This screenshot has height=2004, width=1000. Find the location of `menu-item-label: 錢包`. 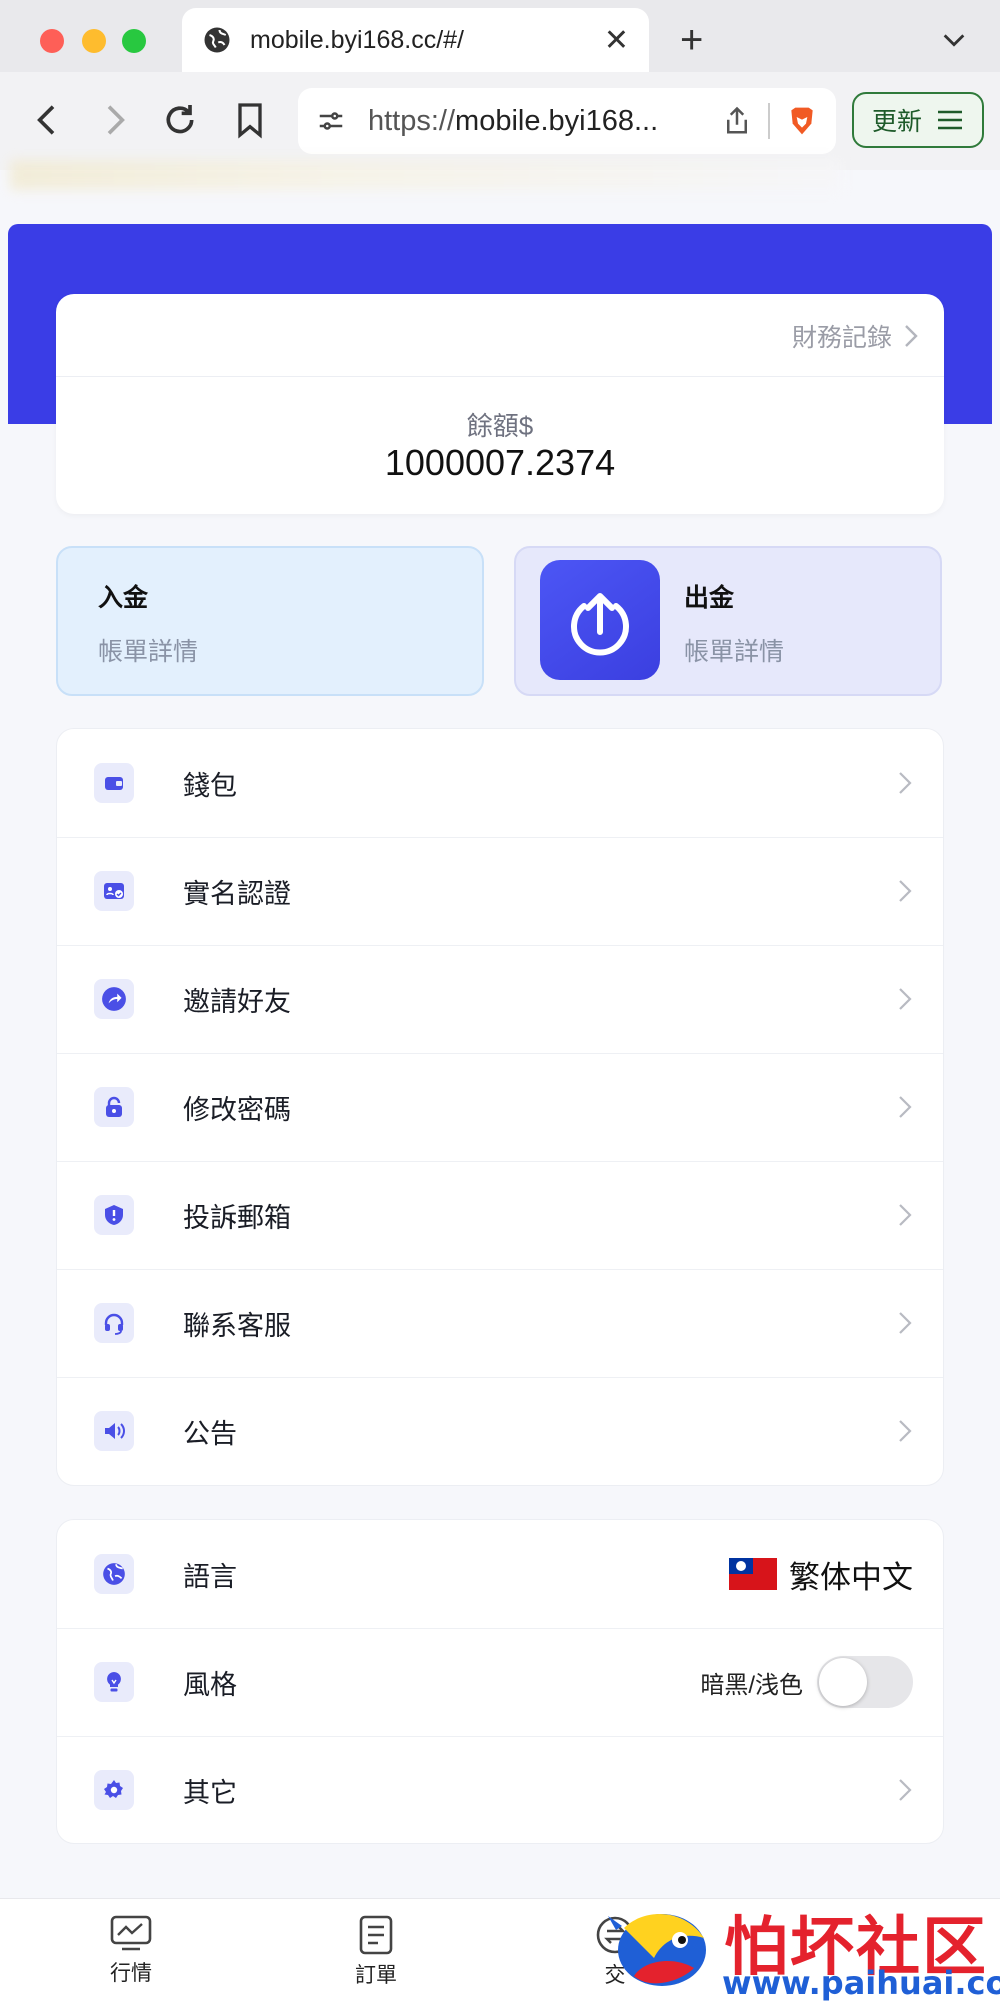

menu-item-label: 錢包 is located at coordinates (210, 785).